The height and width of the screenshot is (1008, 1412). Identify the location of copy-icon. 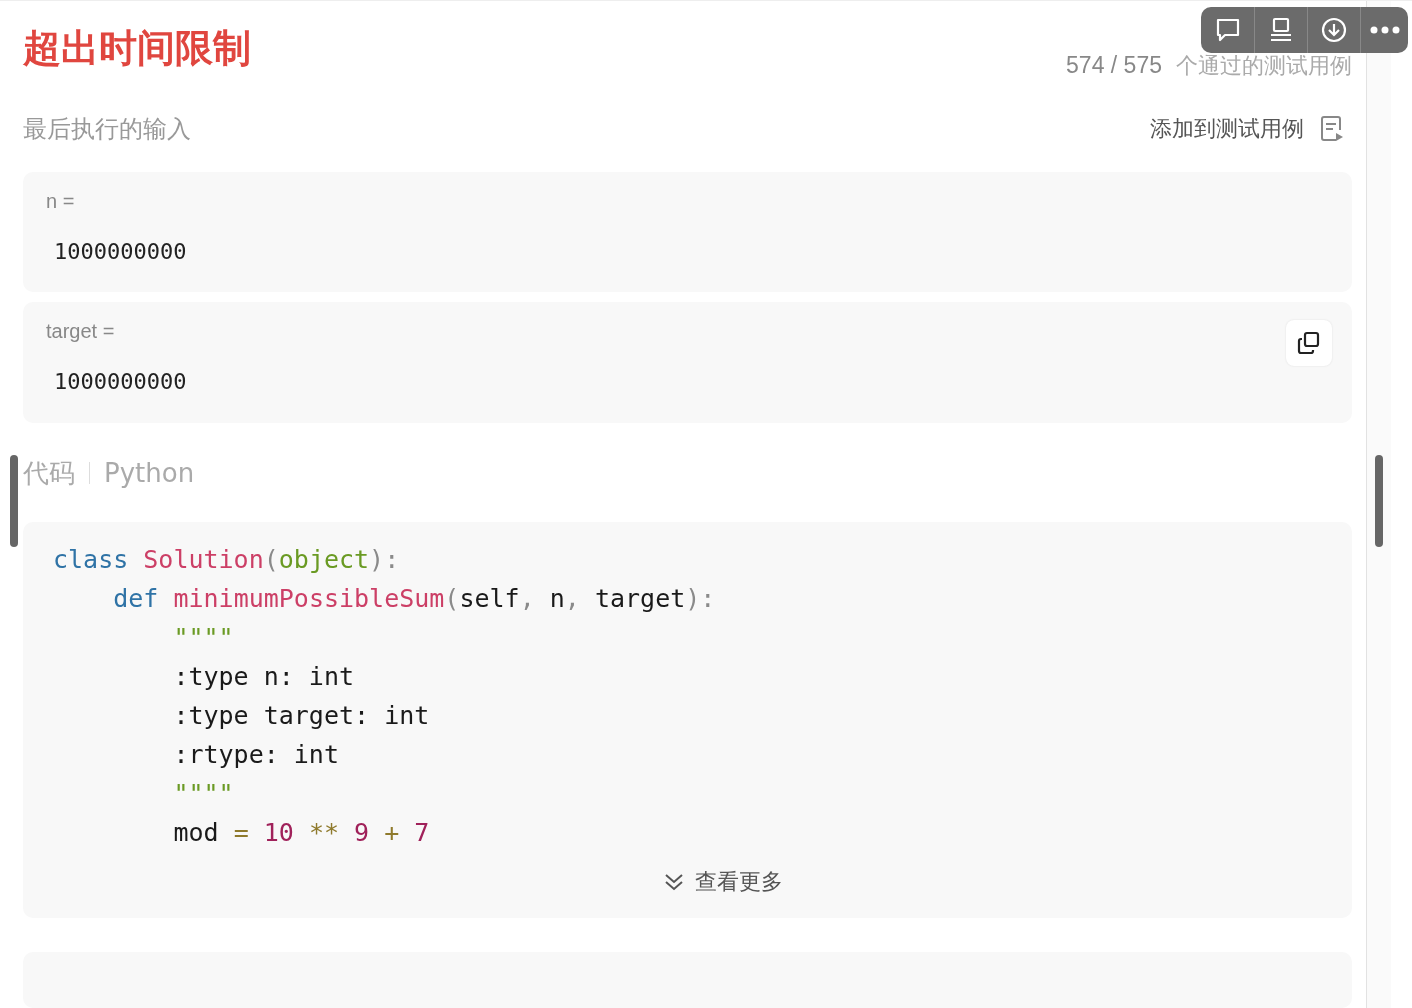
(1309, 343).